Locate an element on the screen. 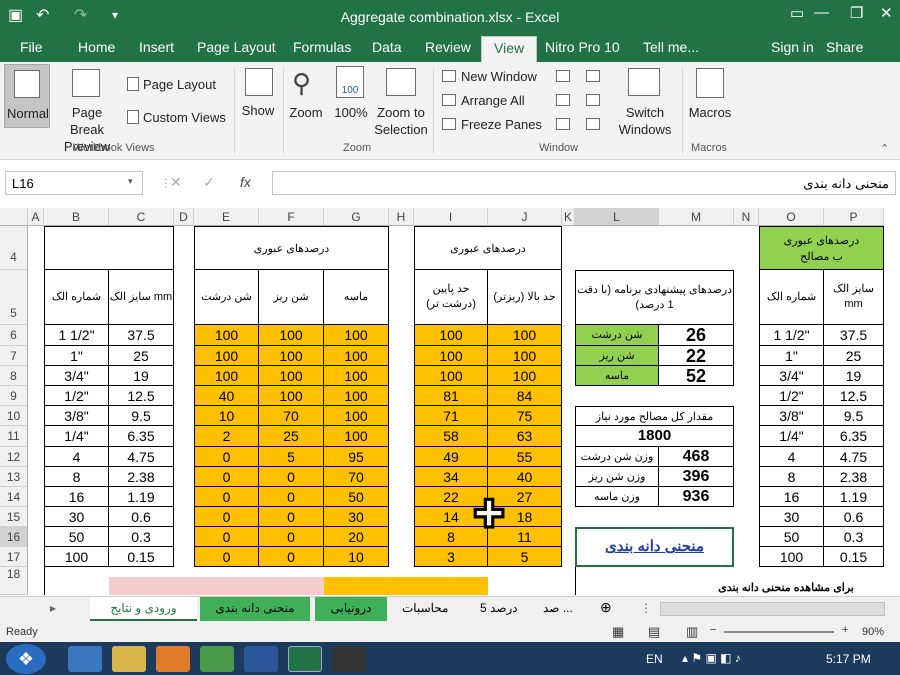 The width and height of the screenshot is (900, 675). chrome-icon is located at coordinates (217, 659).